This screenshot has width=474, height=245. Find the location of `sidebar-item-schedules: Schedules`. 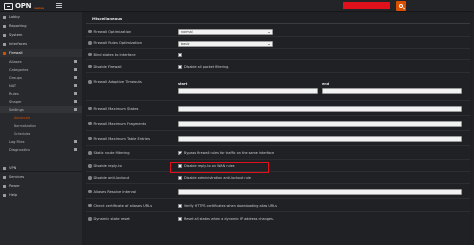

sidebar-item-schedules: Schedules is located at coordinates (41, 133).